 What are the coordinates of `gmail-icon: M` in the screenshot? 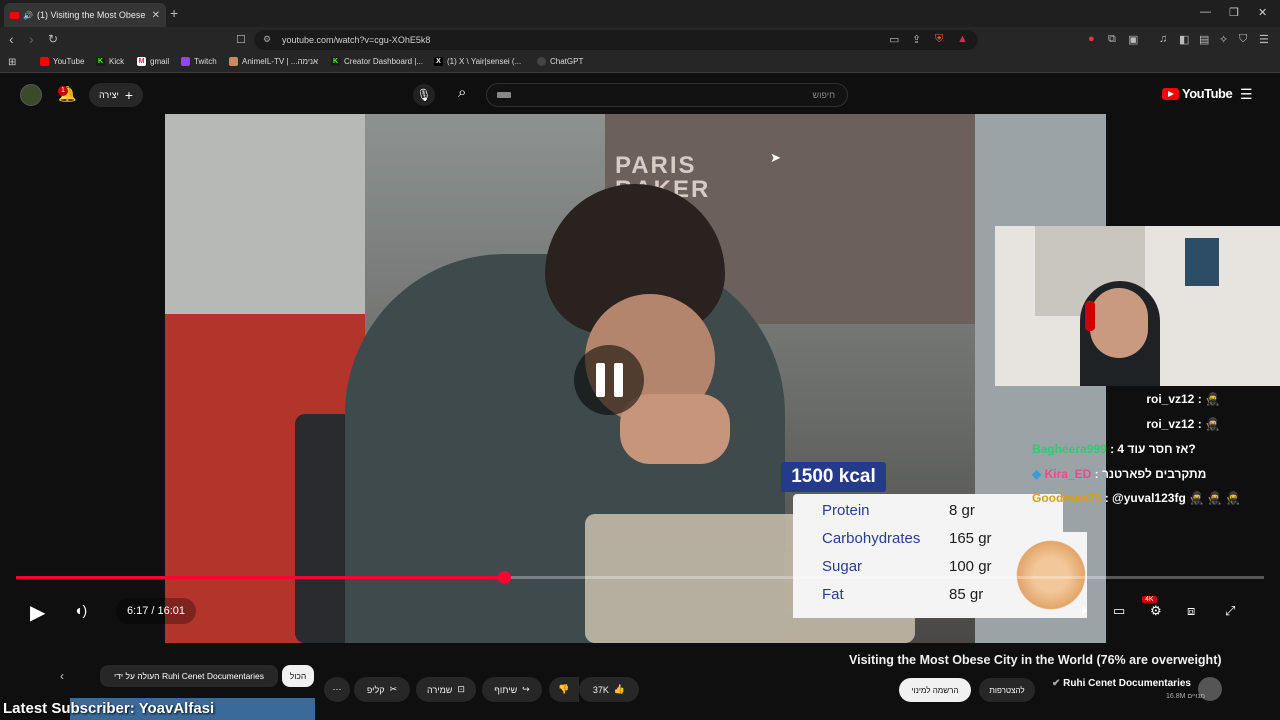 It's located at (141, 61).